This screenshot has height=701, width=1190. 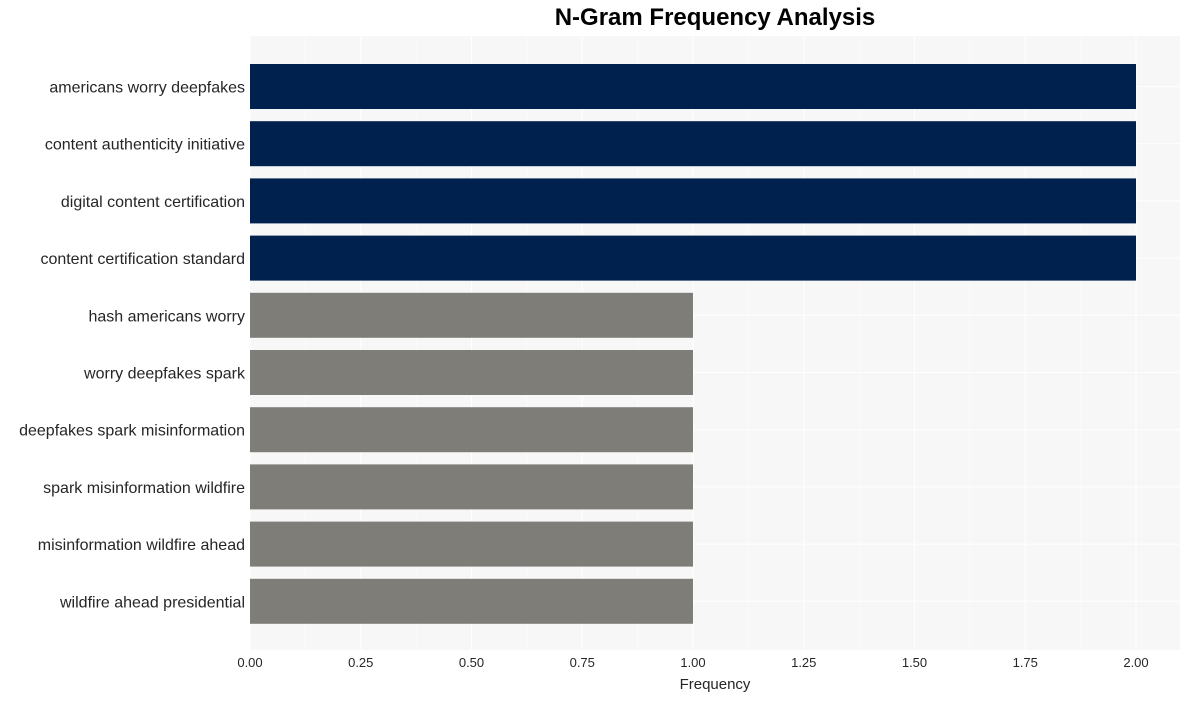 I want to click on y-tick-label: spark misinformation wildfire, so click(x=144, y=488).